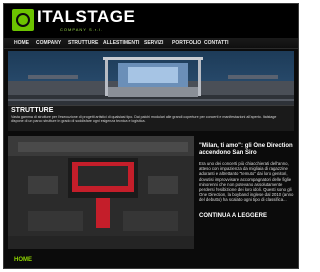 The width and height of the screenshot is (320, 272). Describe the element at coordinates (153, 43) in the screenshot. I see `nav-item-servizi: SERVIZI` at that location.